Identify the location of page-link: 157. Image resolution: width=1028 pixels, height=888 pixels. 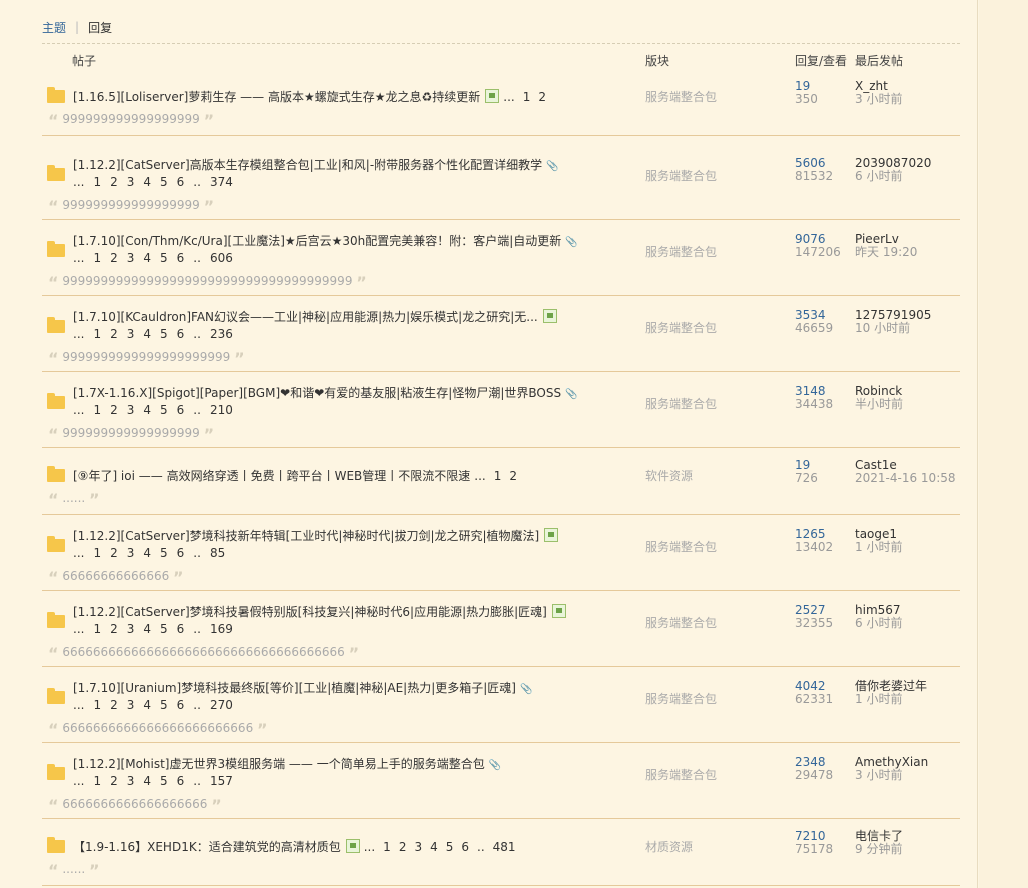
(221, 781).